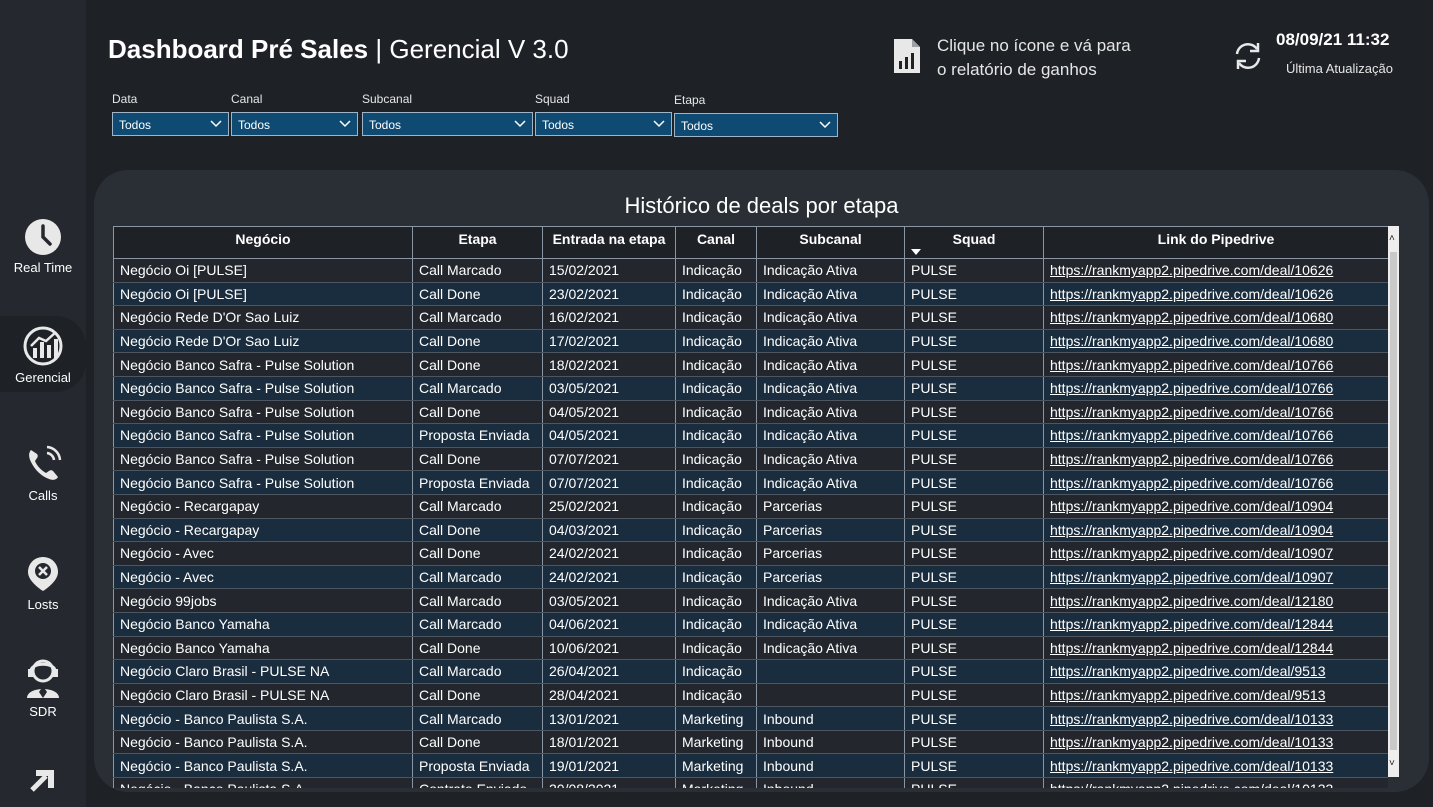 The width and height of the screenshot is (1433, 807). I want to click on scroll-thumb, so click(1393, 501).